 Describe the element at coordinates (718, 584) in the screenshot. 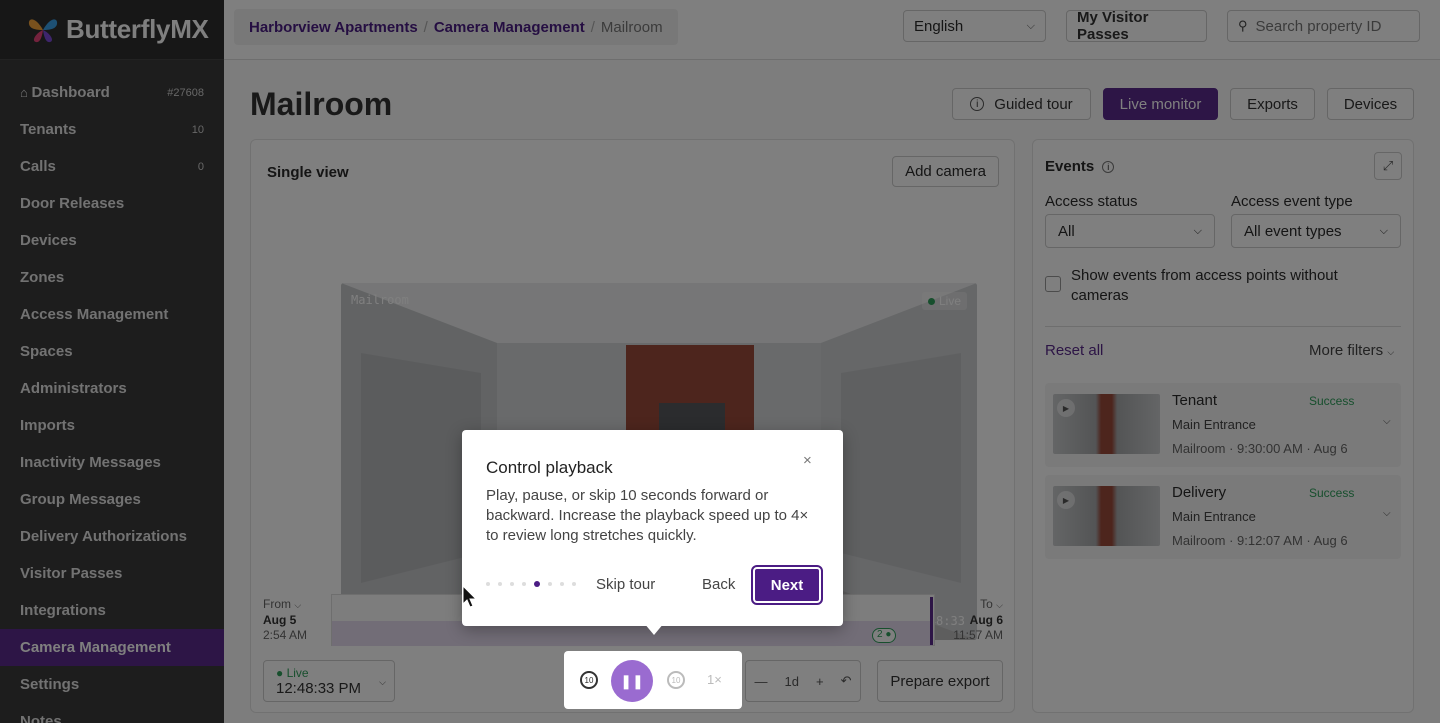

I see `back-button: Back` at that location.